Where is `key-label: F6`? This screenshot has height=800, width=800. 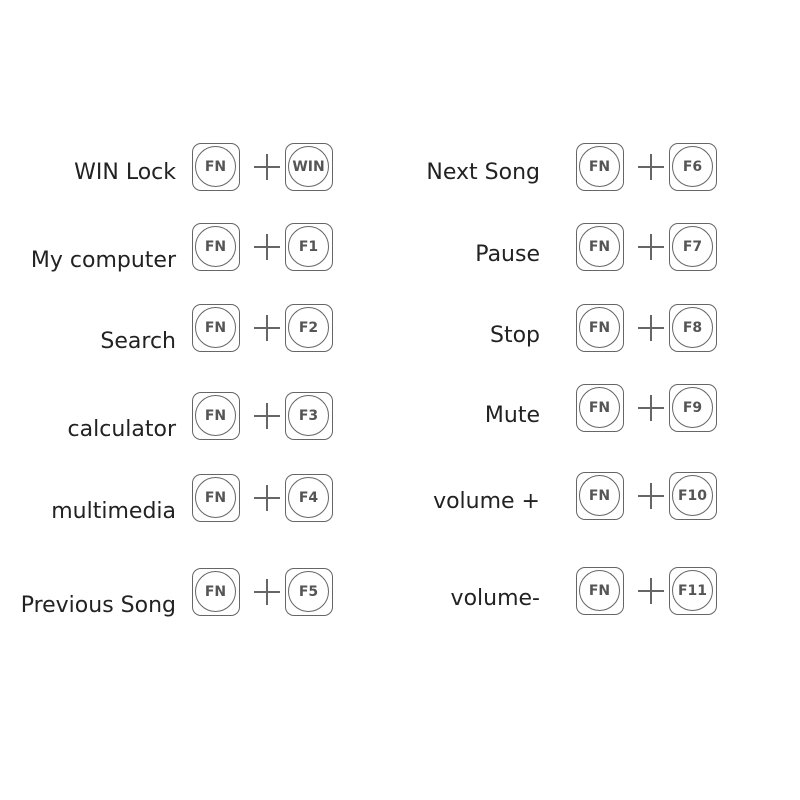
key-label: F6 is located at coordinates (692, 166).